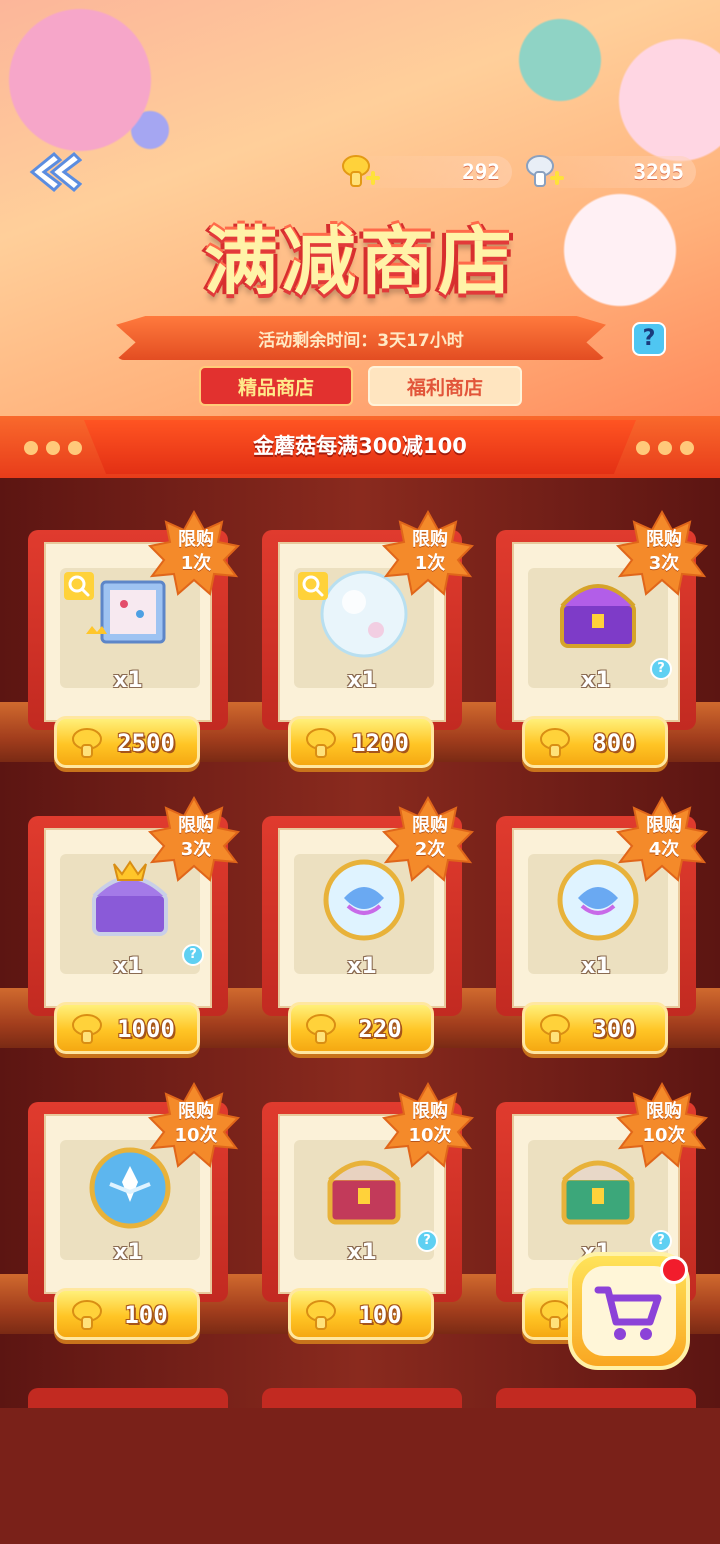 Image resolution: width=720 pixels, height=1544 pixels. What do you see at coordinates (368, 649) in the screenshot?
I see `item-card: x1 限购 1次 1200` at bounding box center [368, 649].